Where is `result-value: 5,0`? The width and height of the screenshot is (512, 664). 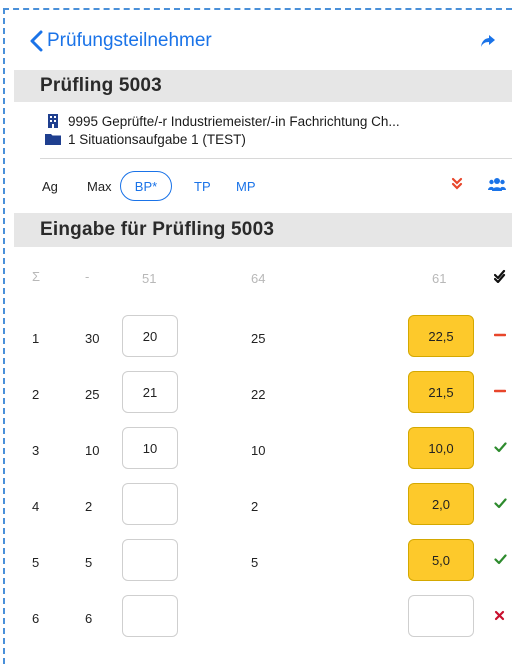 result-value: 5,0 is located at coordinates (441, 560).